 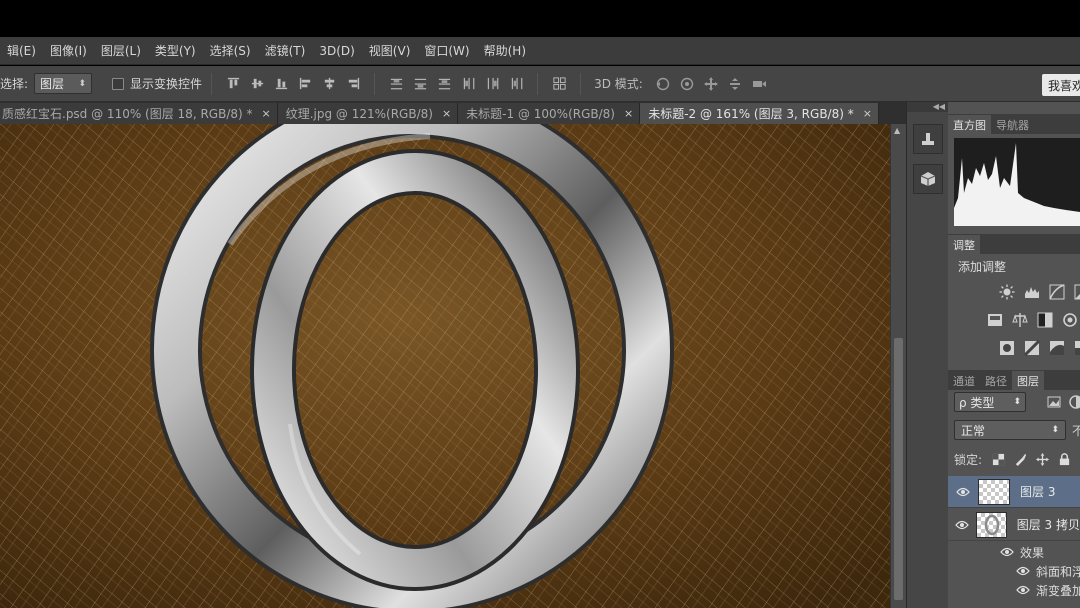 I want to click on tab-navigator: 导航器, so click(x=1012, y=124).